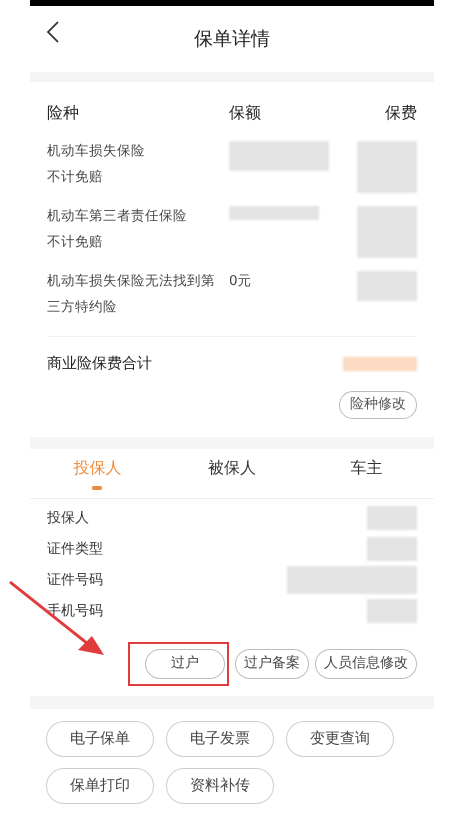  I want to click on coverage-note: 三方特约险, so click(82, 308).